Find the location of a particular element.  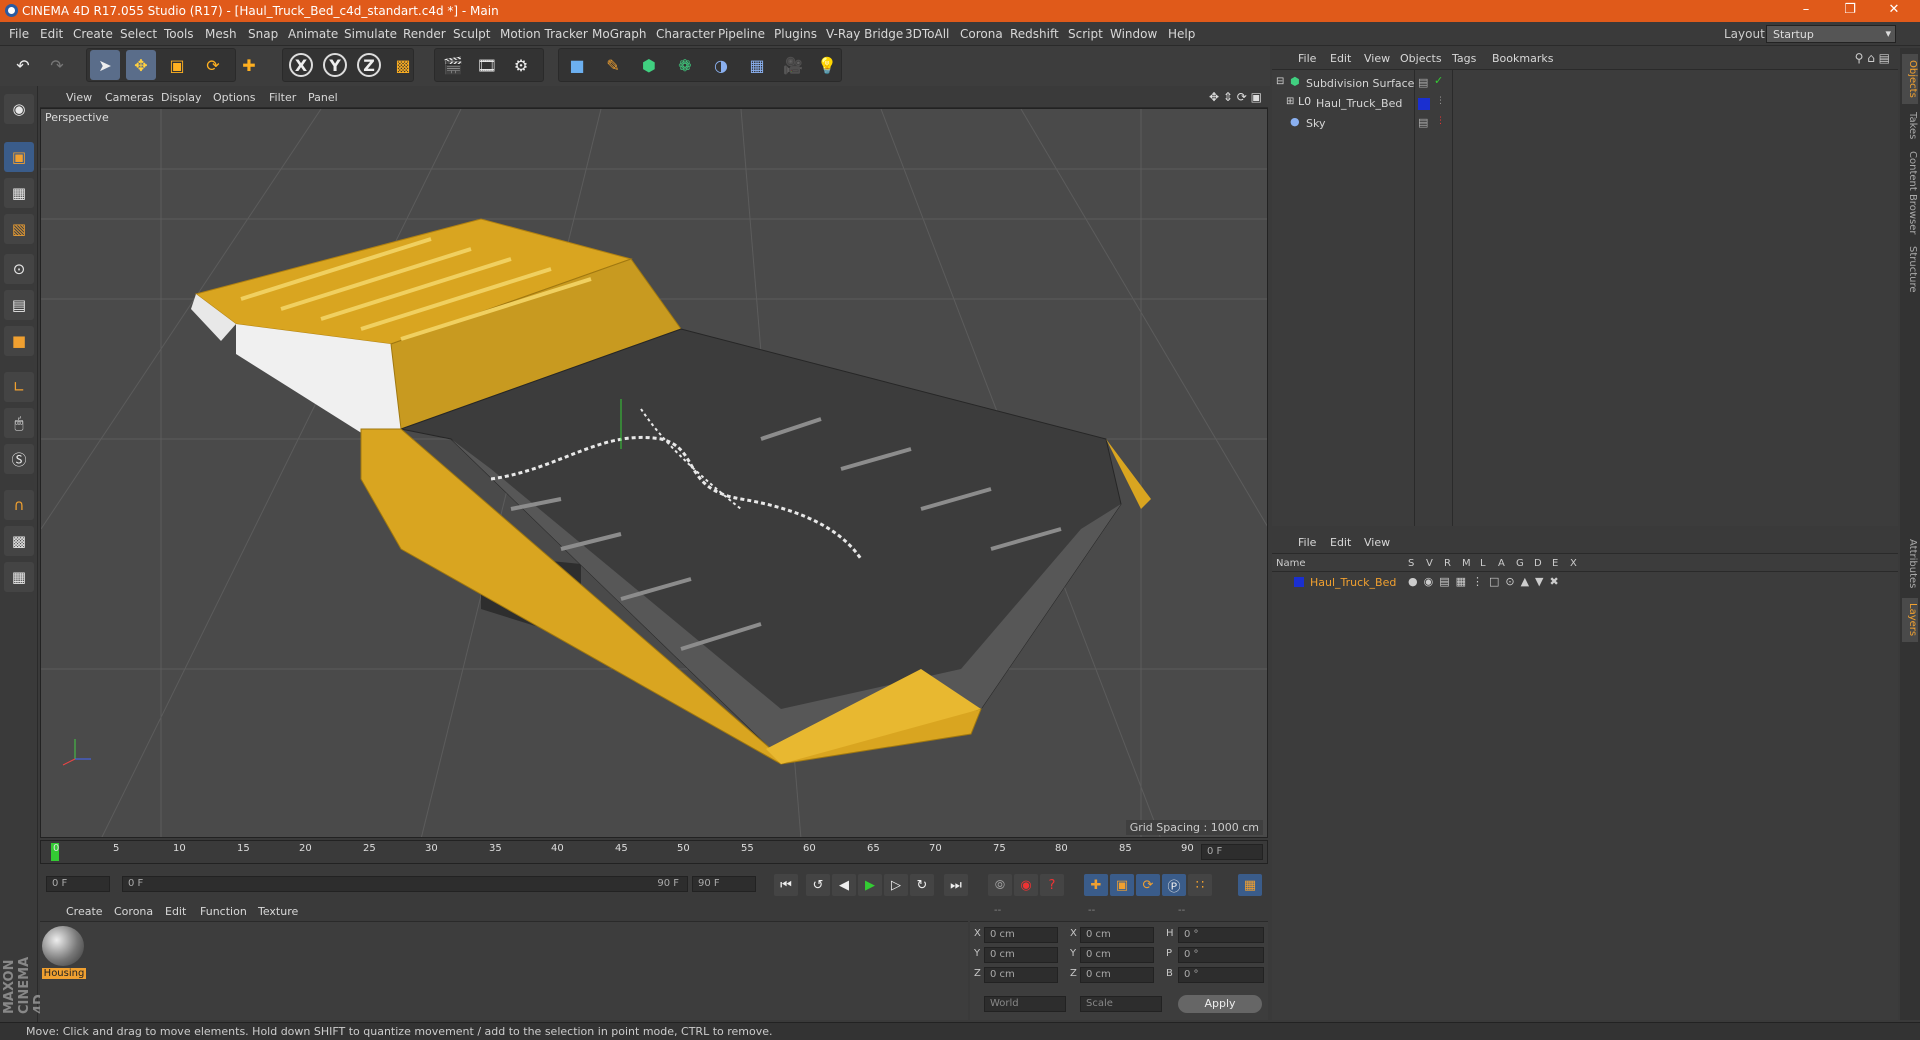

key-pla-icon: ∷ is located at coordinates (1200, 885).